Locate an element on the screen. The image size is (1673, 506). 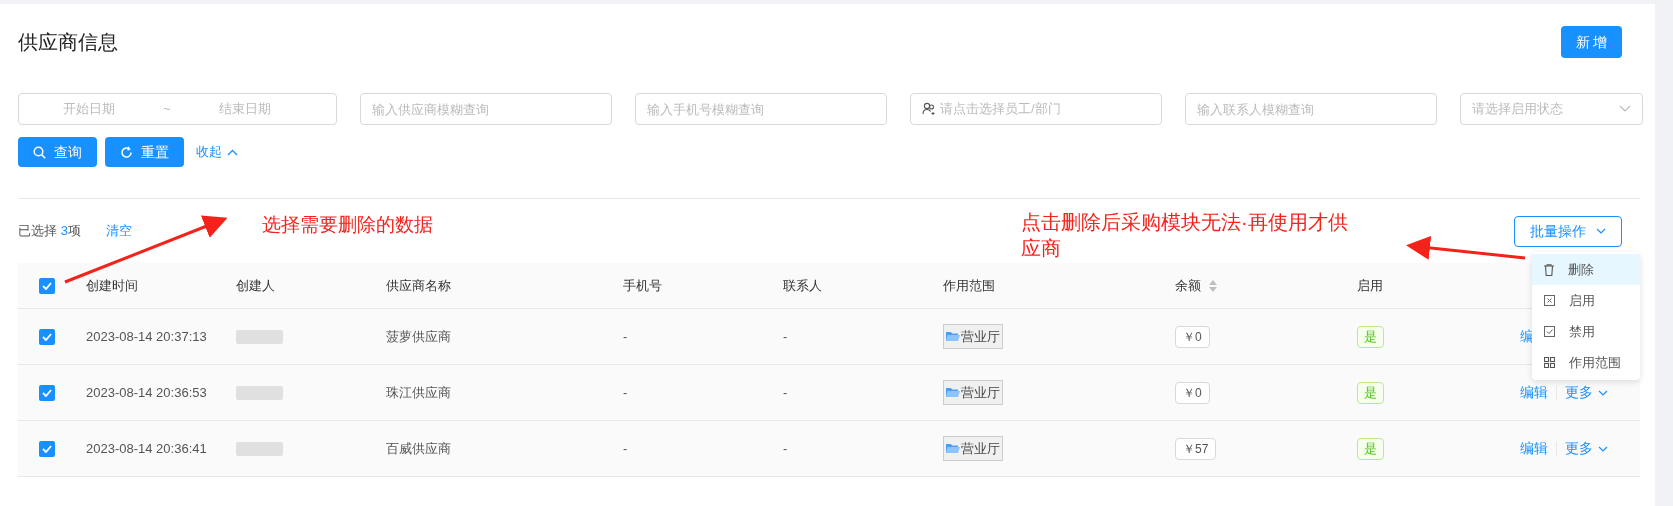
check-box-icon is located at coordinates (1549, 331).